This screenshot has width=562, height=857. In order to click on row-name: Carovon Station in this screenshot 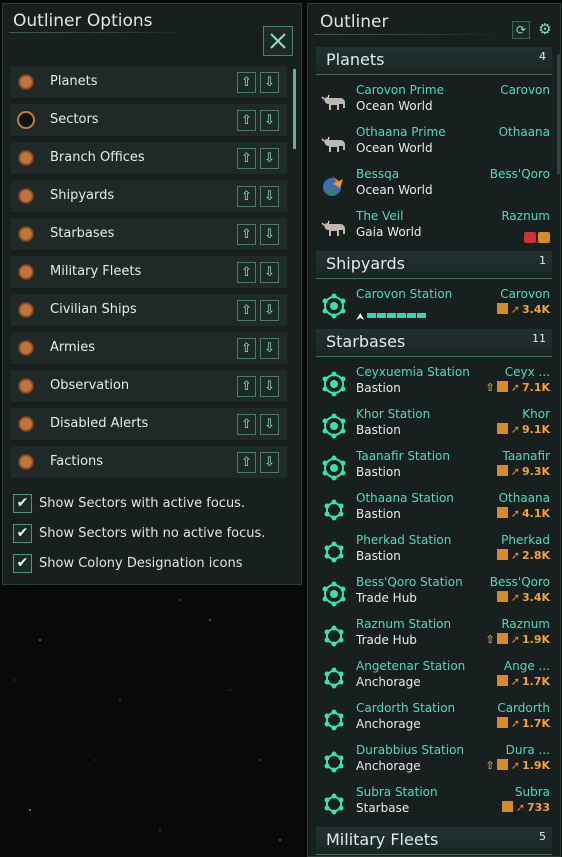, I will do `click(404, 294)`.